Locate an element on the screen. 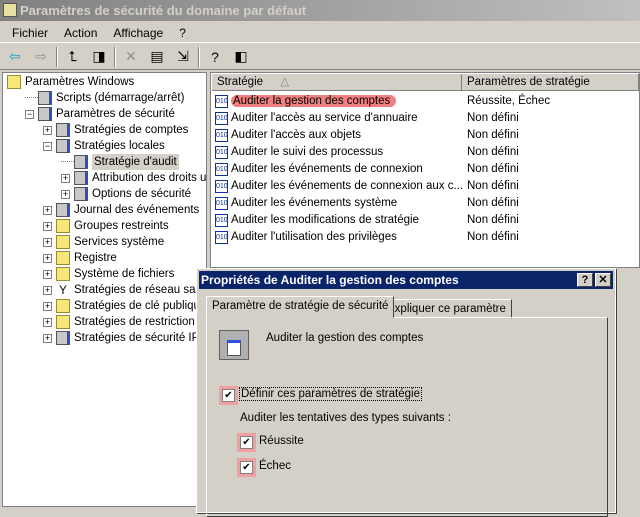 This screenshot has width=640, height=517. tree-item: + Stratégies de restriction log is located at coordinates (124, 322).